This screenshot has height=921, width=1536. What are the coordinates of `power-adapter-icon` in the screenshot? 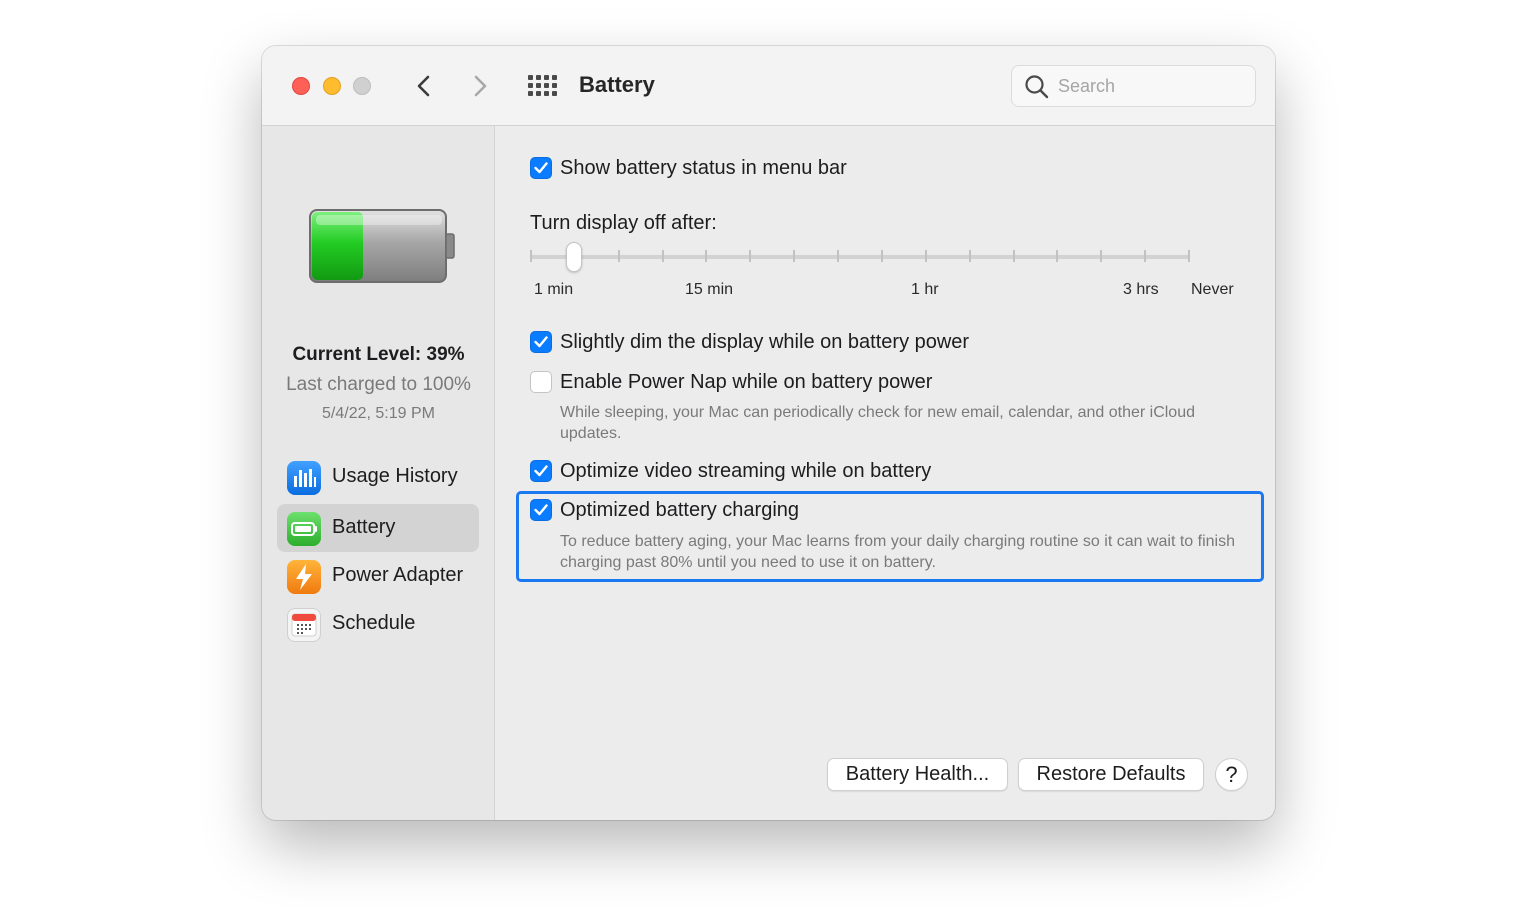 It's located at (304, 577).